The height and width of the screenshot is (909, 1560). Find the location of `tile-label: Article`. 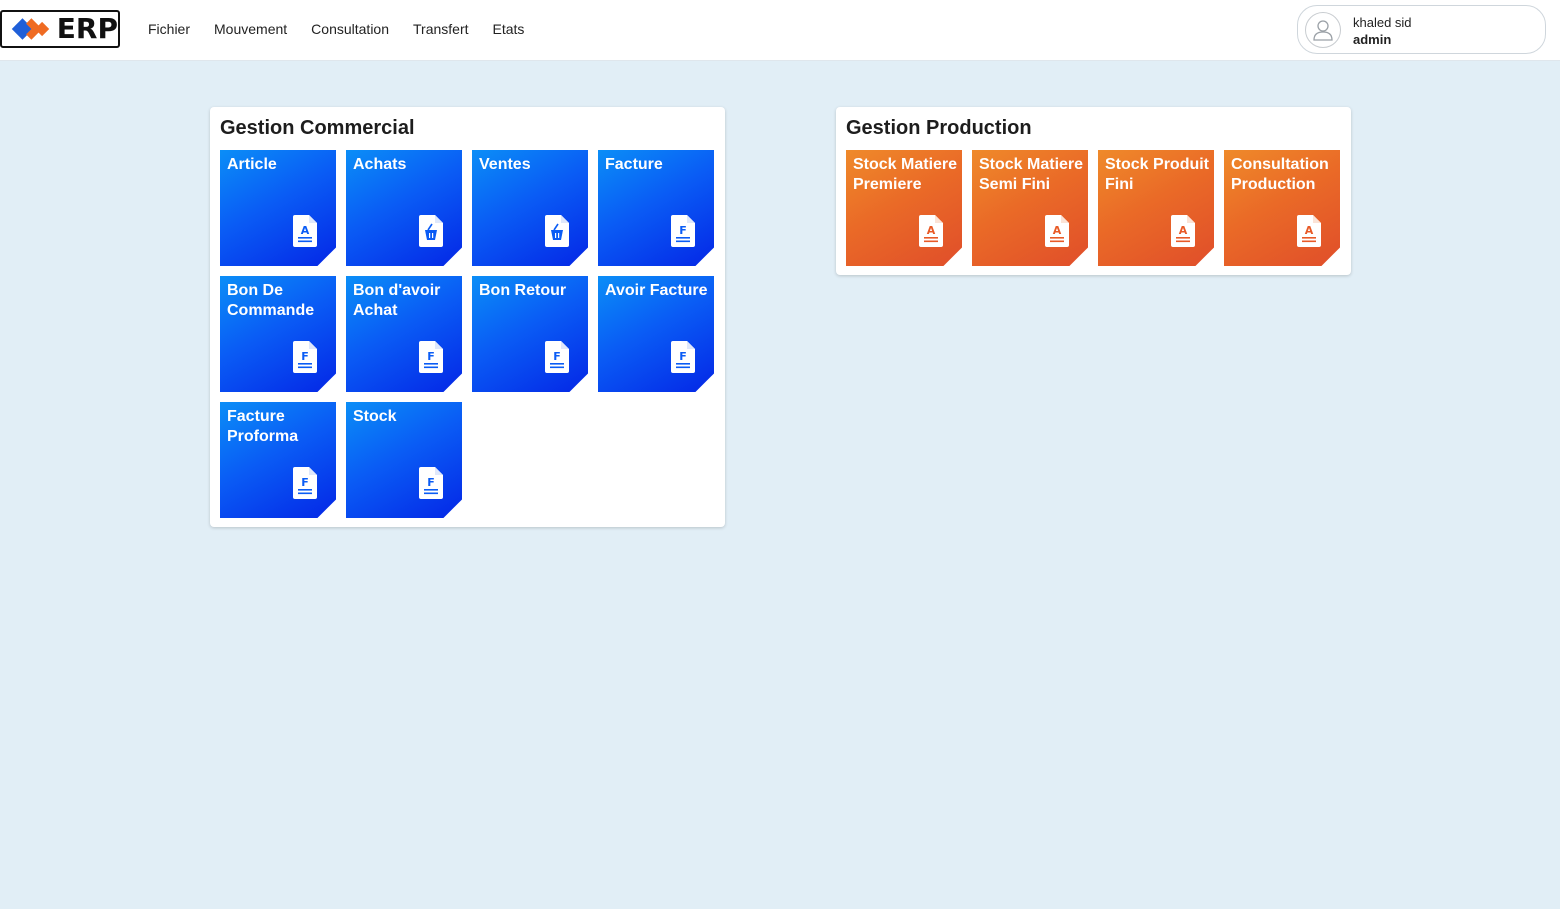

tile-label: Article is located at coordinates (252, 164).